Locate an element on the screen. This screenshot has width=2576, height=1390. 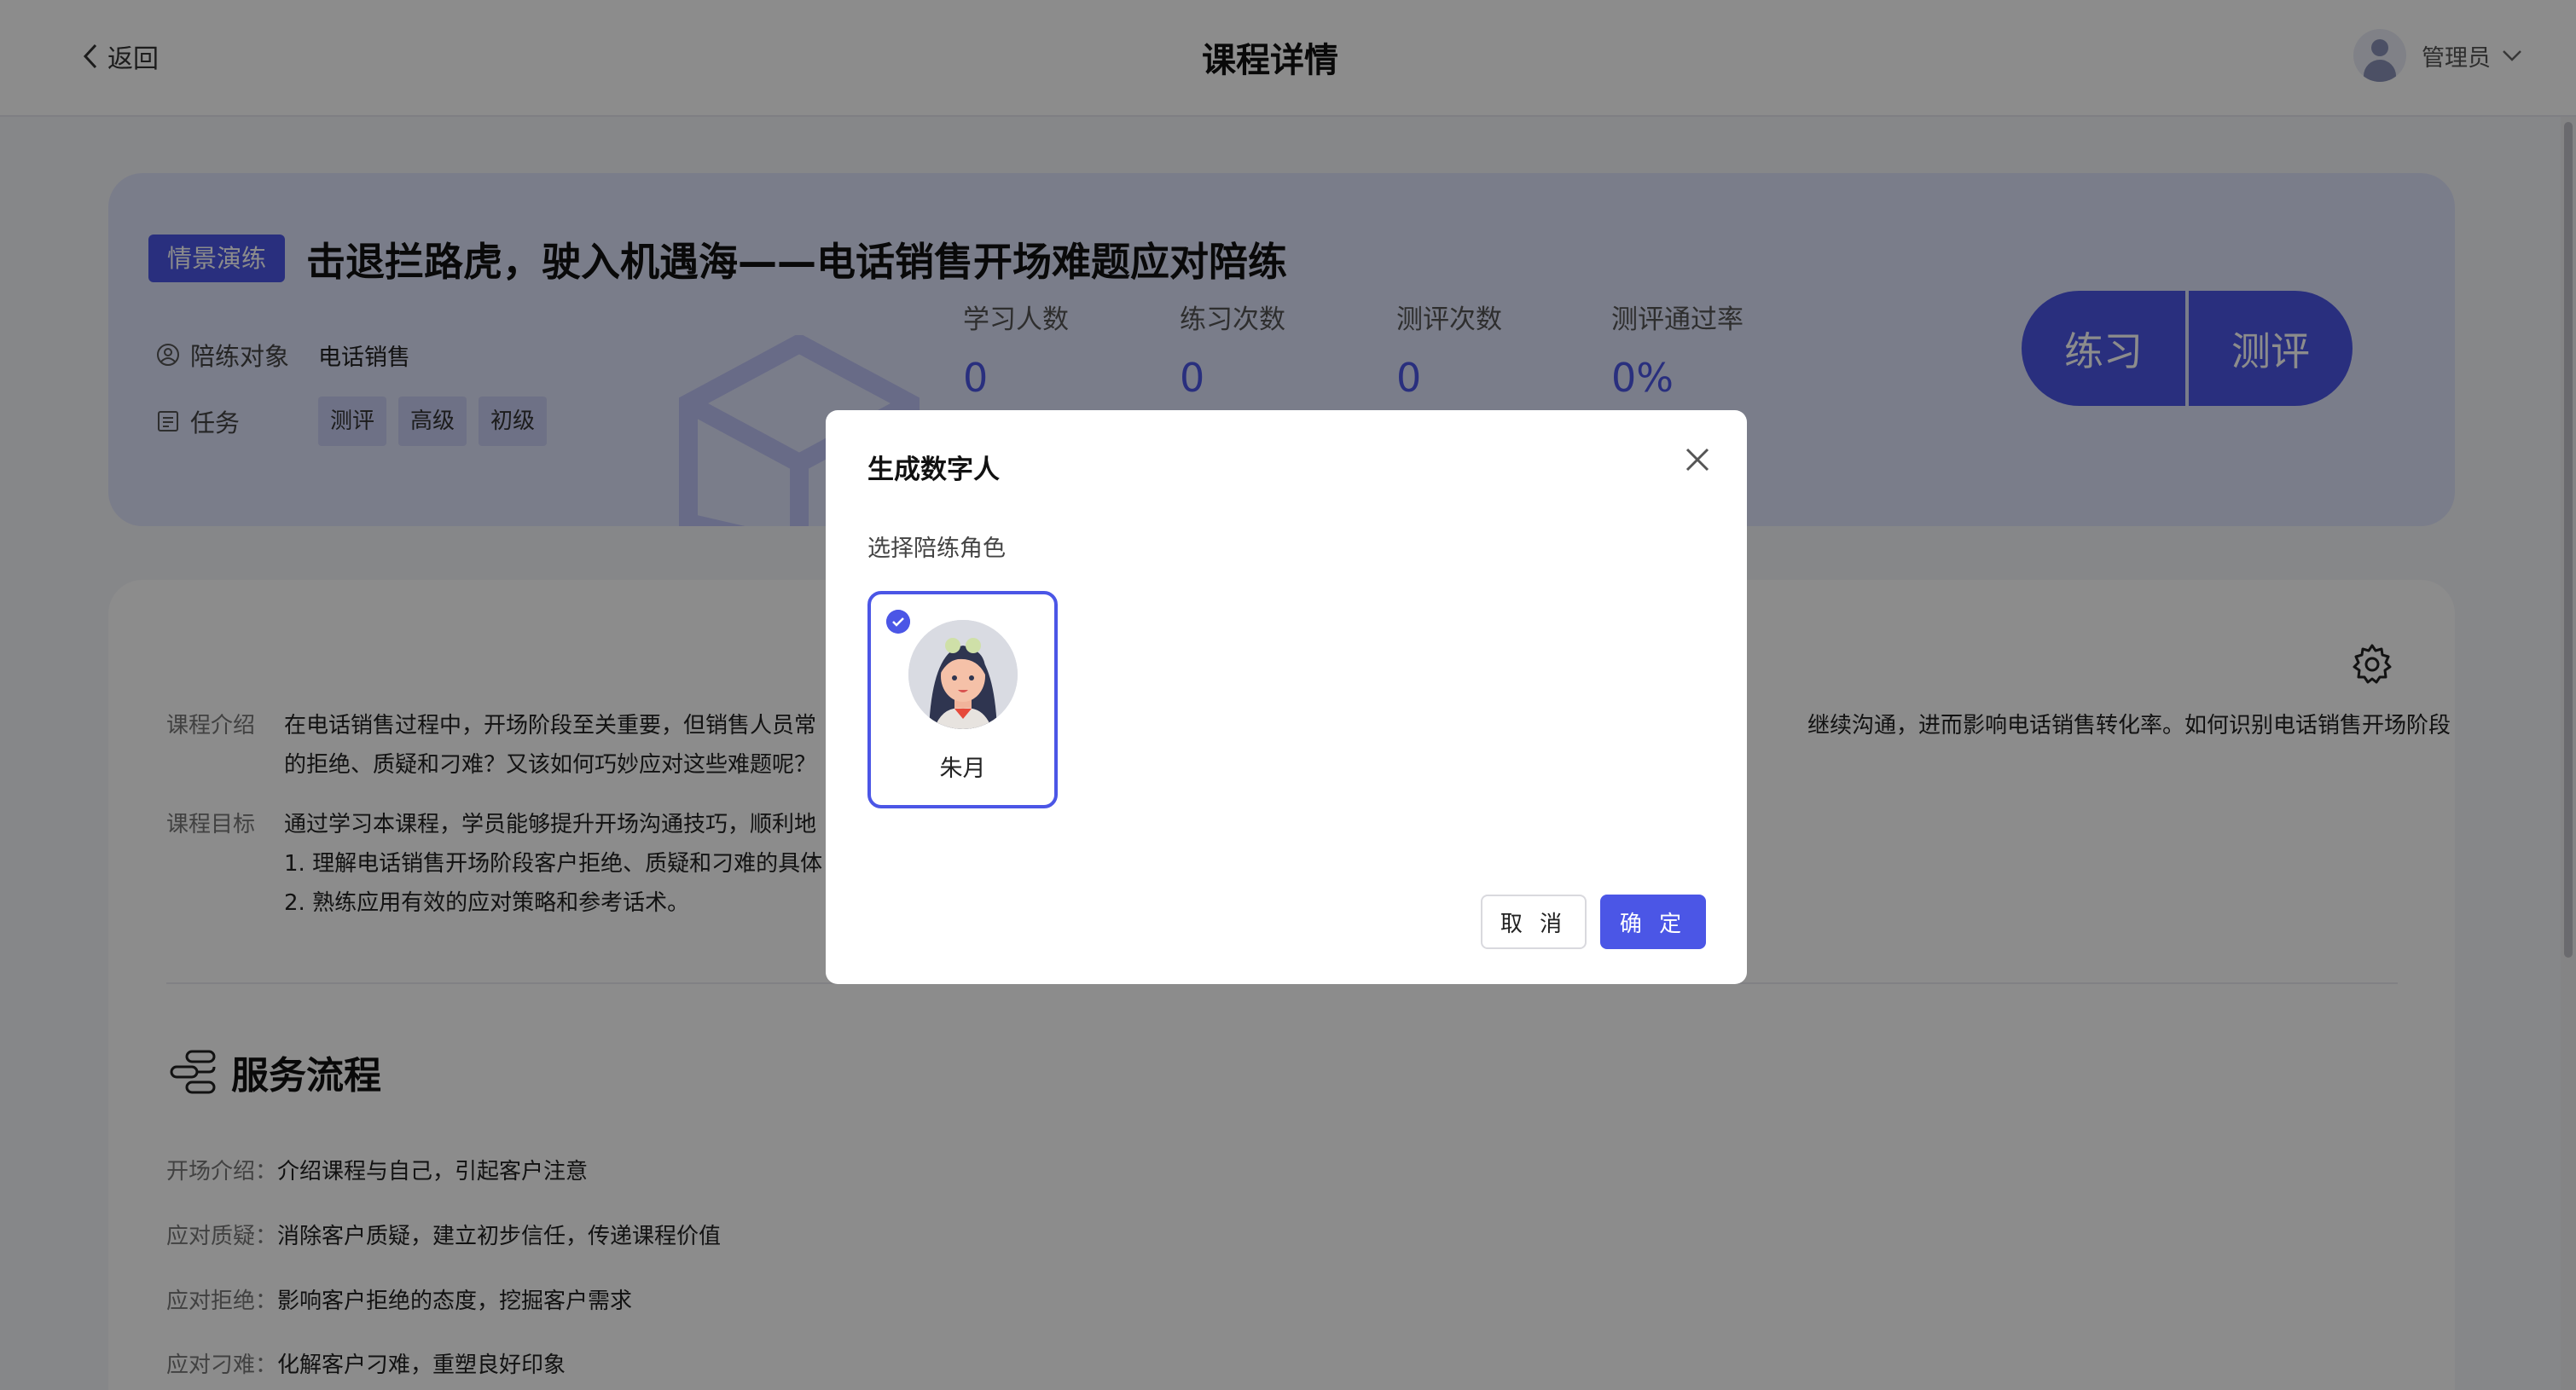
confirm-button: 确 定 is located at coordinates (1653, 922).